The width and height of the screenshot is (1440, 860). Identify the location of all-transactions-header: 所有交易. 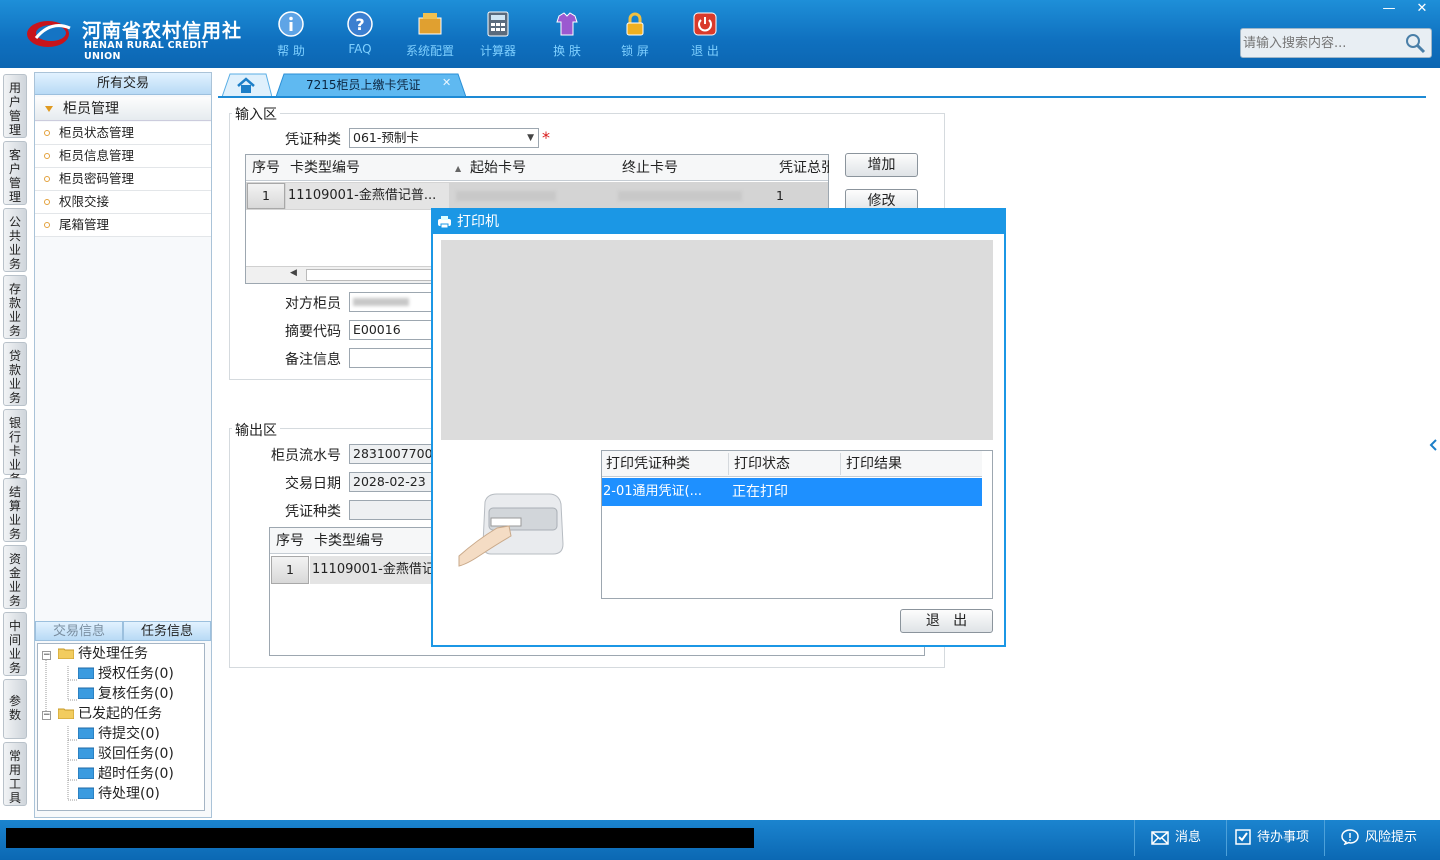
(123, 84).